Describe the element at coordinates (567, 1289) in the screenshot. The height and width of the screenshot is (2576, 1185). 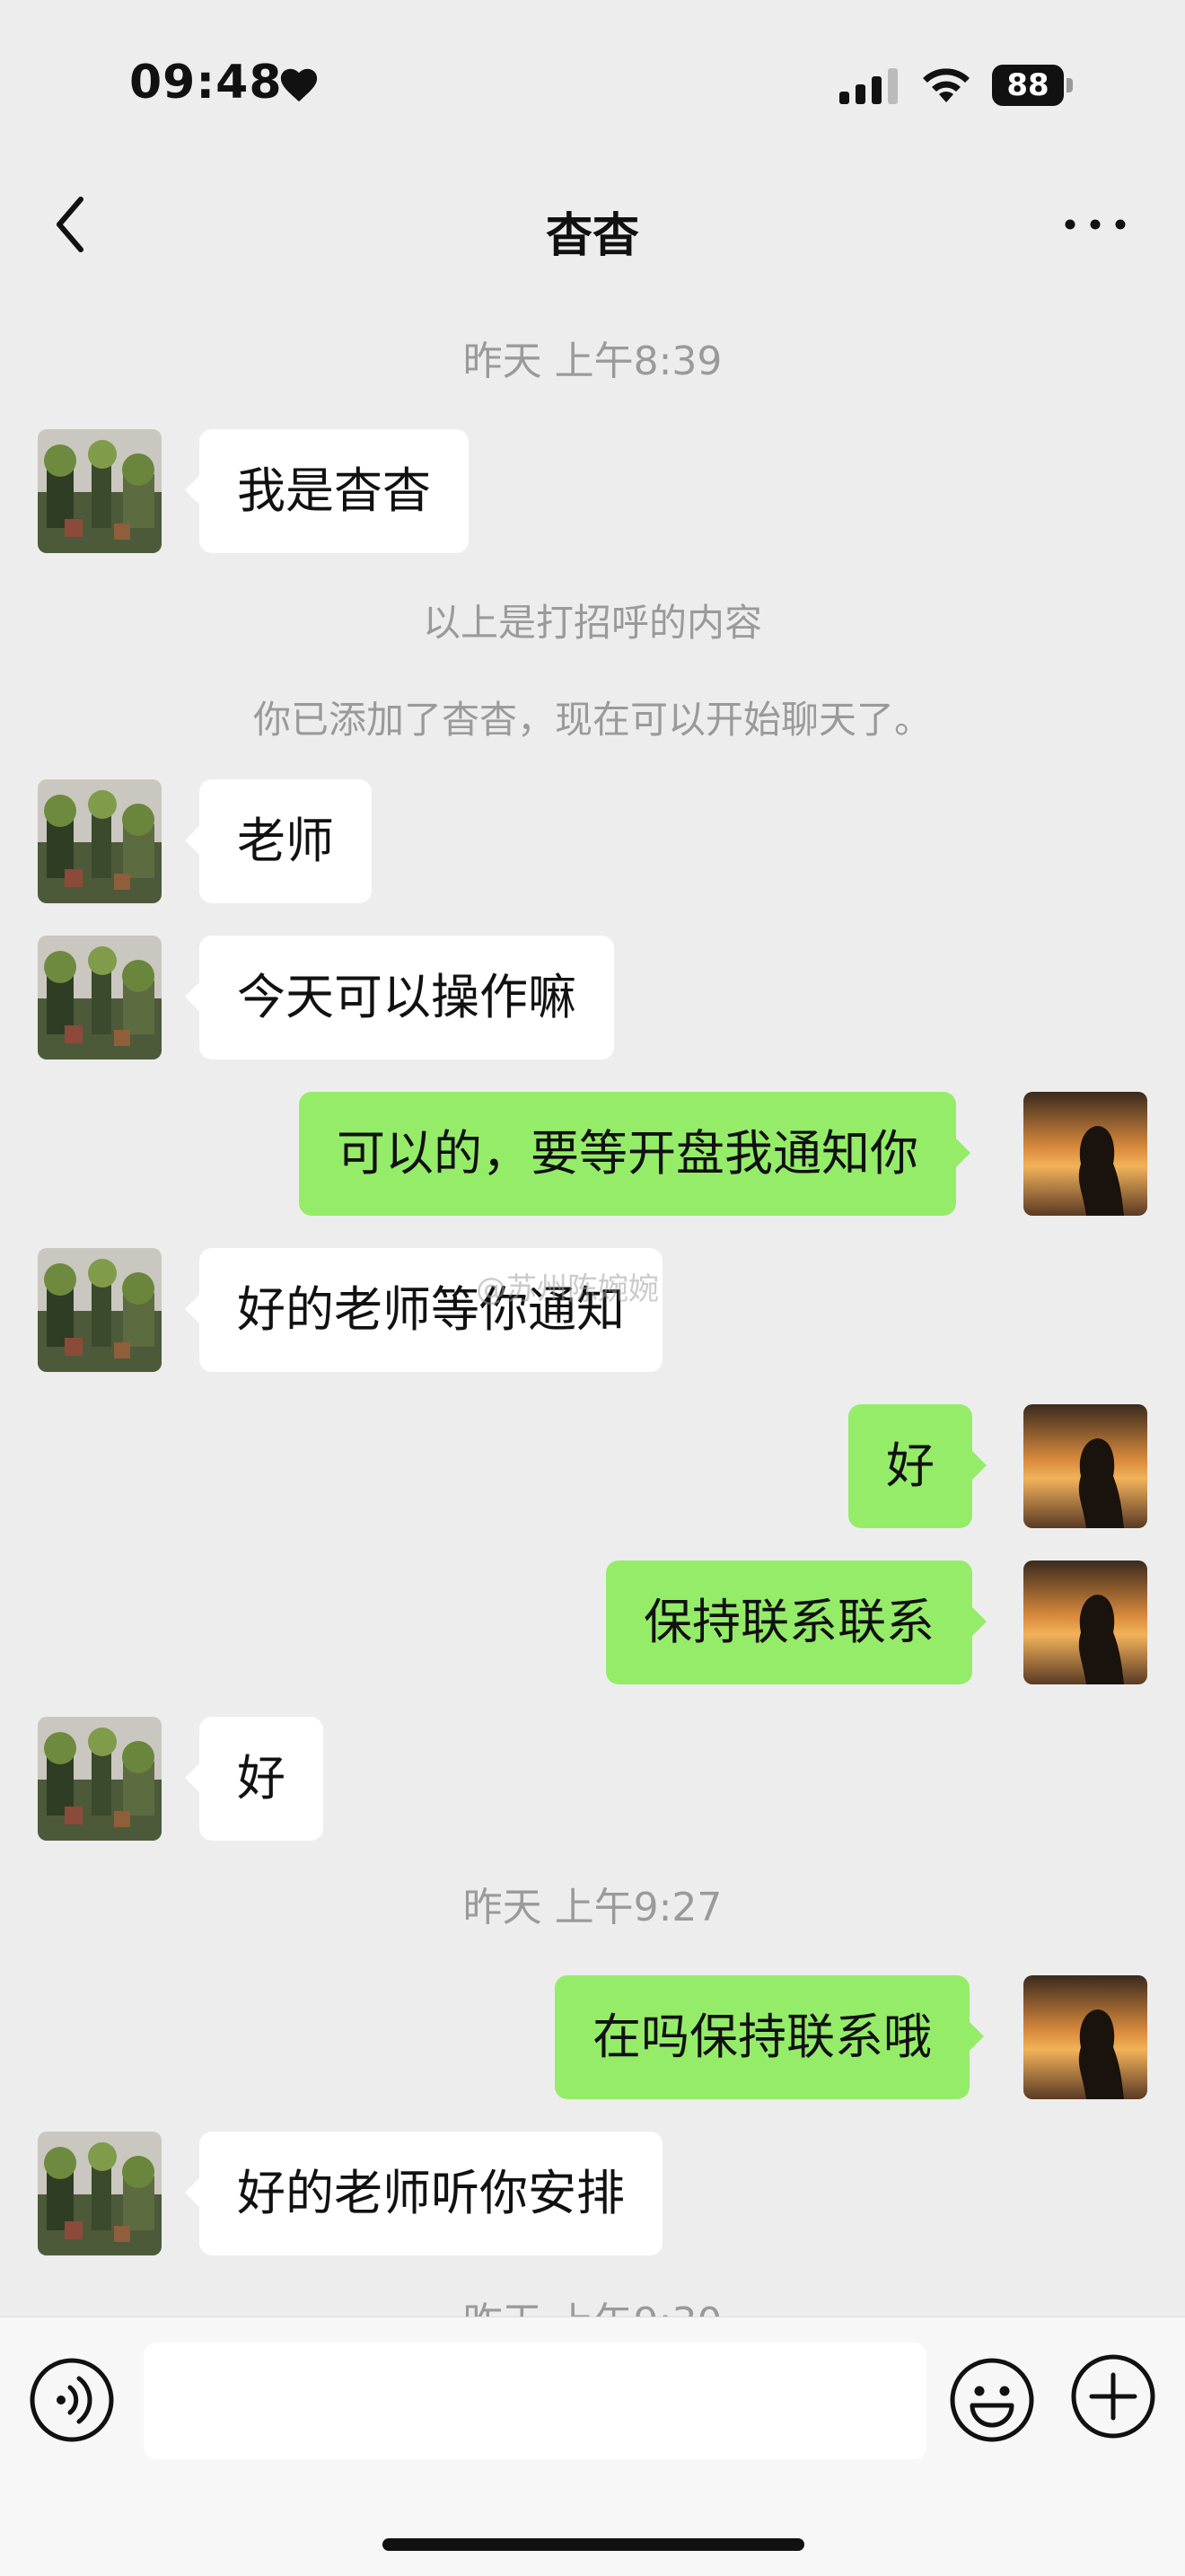
I see `watermark: @苏州陈婉婉` at that location.